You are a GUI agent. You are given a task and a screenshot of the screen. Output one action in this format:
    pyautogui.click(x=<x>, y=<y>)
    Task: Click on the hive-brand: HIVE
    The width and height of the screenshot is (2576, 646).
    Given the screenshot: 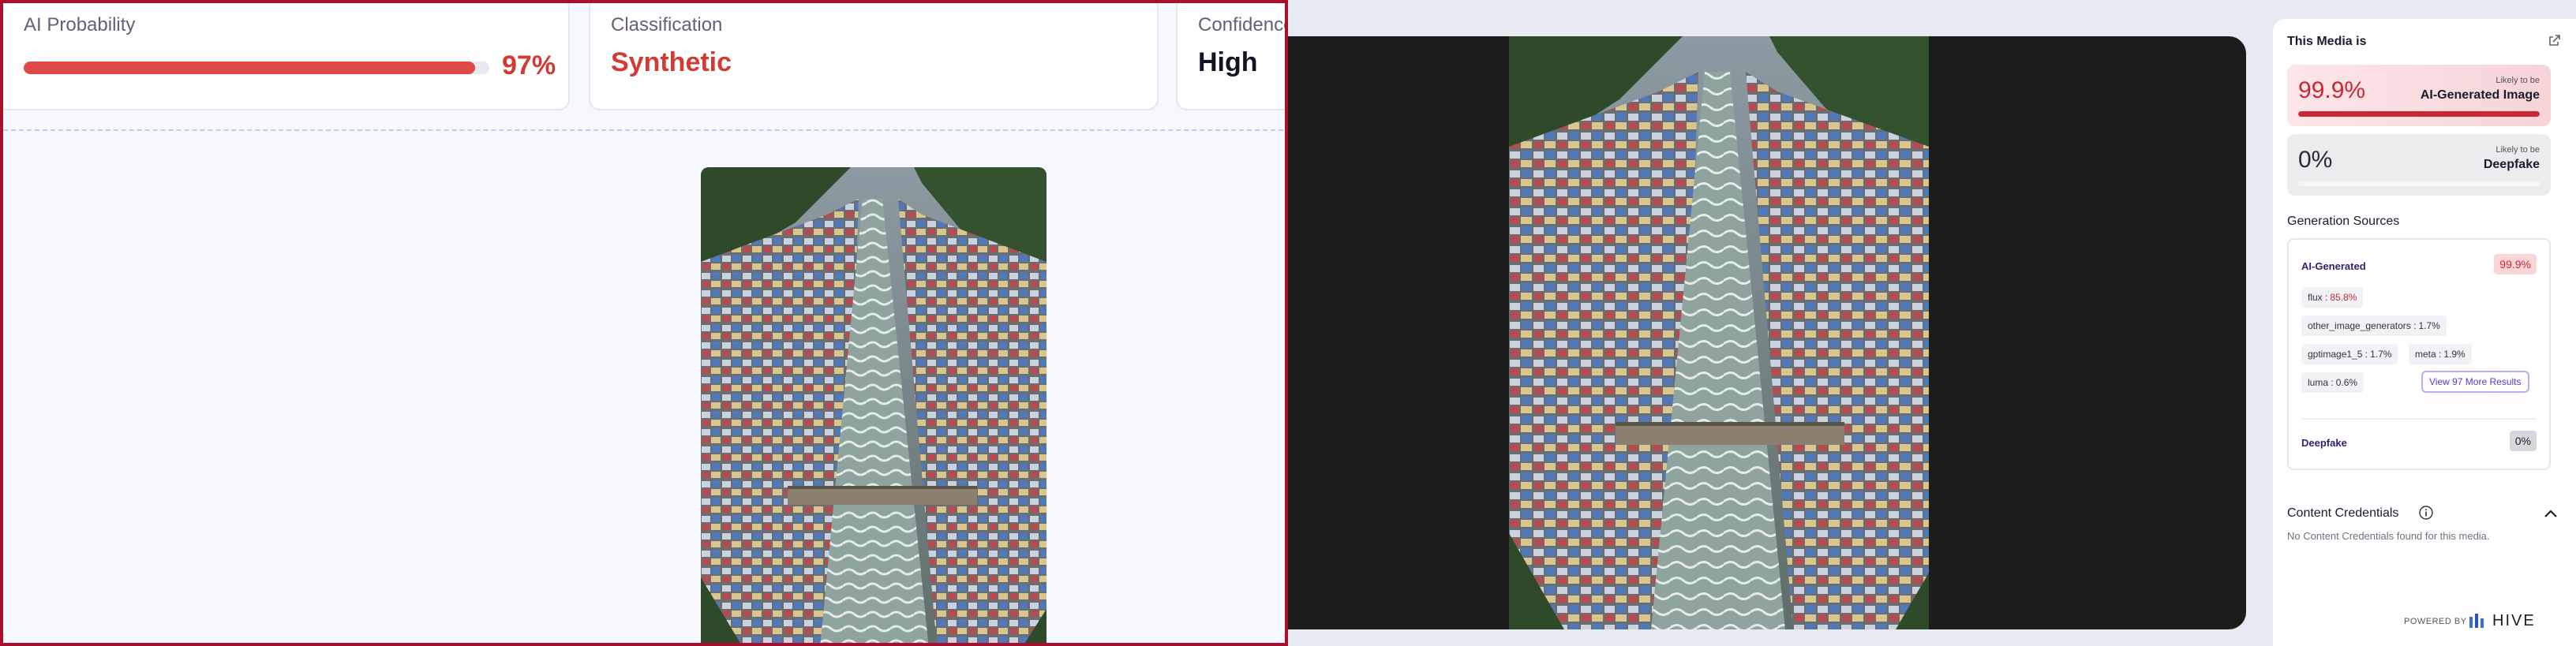 What is the action you would take?
    pyautogui.click(x=2514, y=620)
    